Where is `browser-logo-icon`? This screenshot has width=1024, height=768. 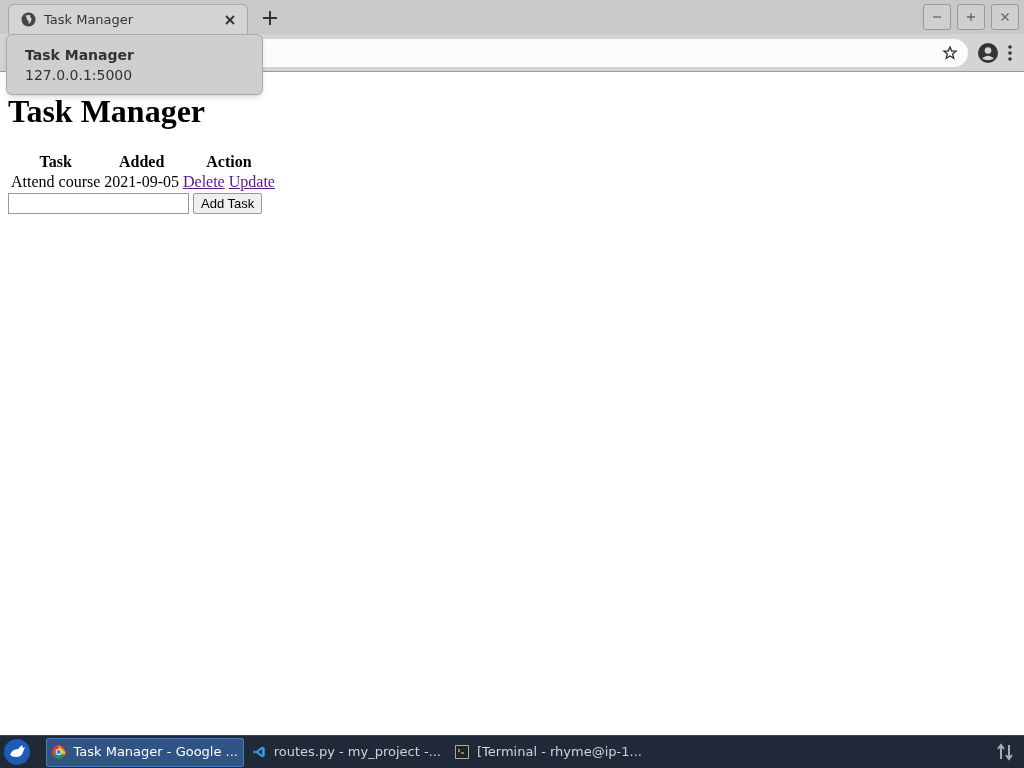 browser-logo-icon is located at coordinates (59, 752).